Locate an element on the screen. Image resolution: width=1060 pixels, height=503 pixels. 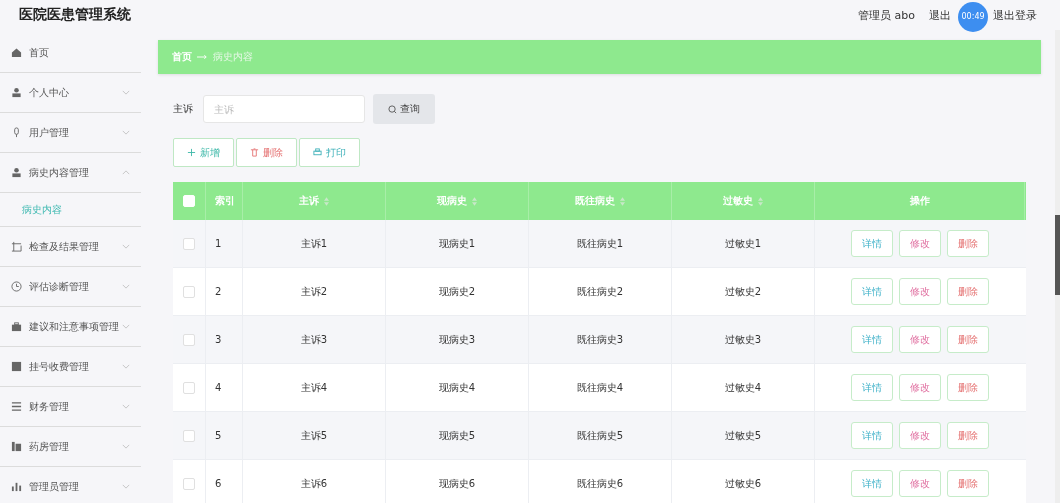
action-button: 打印 is located at coordinates (329, 152).